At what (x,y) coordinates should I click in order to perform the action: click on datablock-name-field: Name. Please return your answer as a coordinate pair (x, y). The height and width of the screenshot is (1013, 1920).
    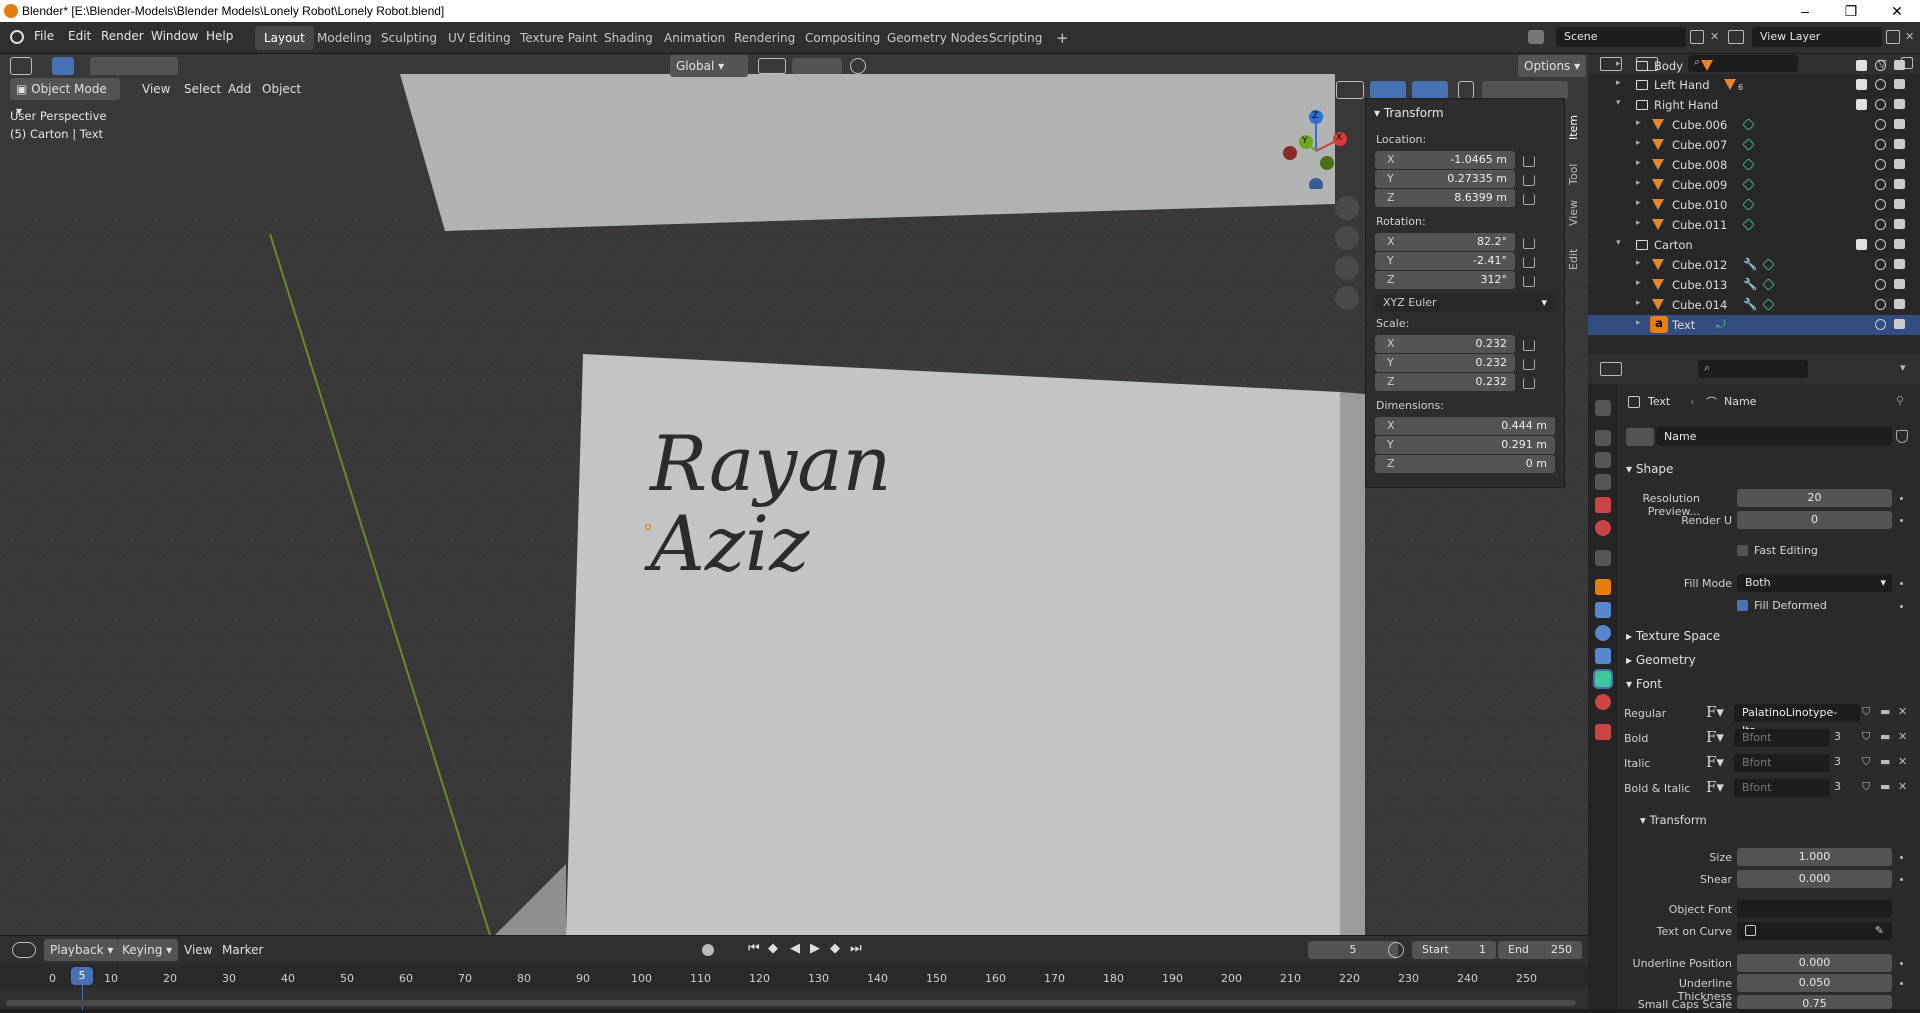
    Looking at the image, I should click on (1774, 436).